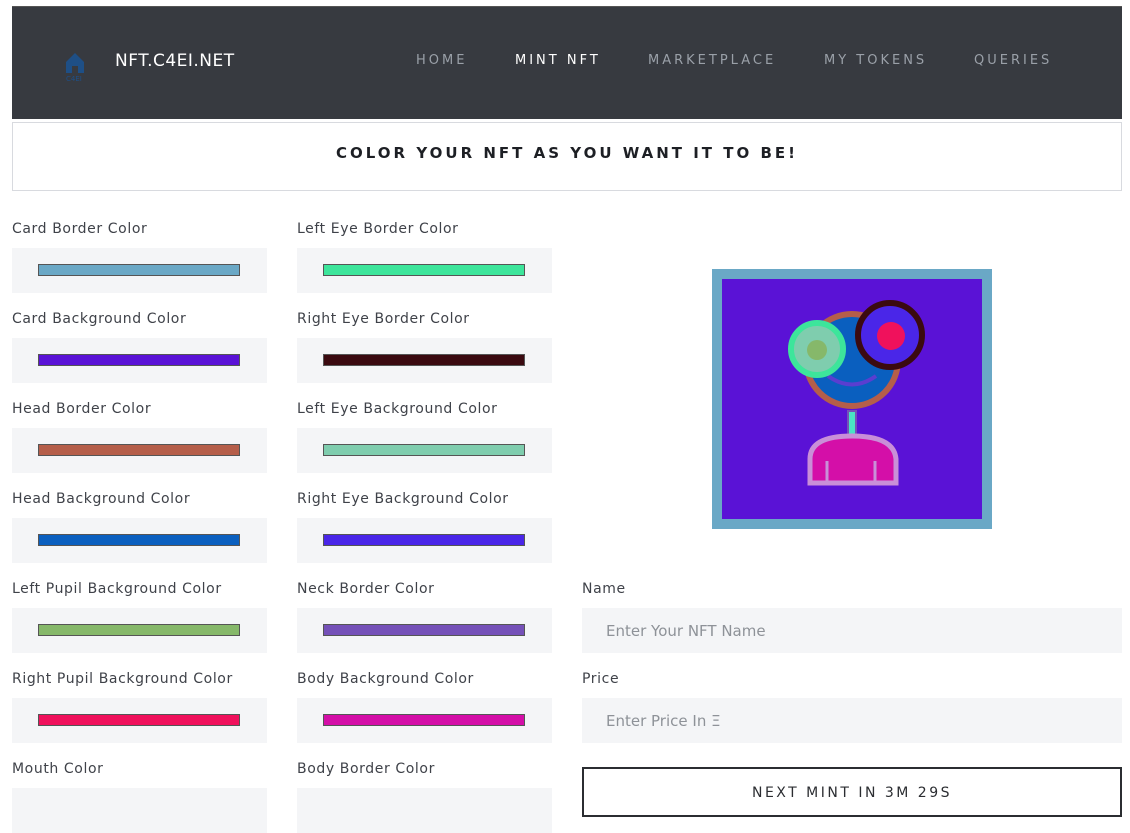 This screenshot has height=833, width=1130. What do you see at coordinates (58, 769) in the screenshot?
I see `mouth-color-label: Mouth Color` at bounding box center [58, 769].